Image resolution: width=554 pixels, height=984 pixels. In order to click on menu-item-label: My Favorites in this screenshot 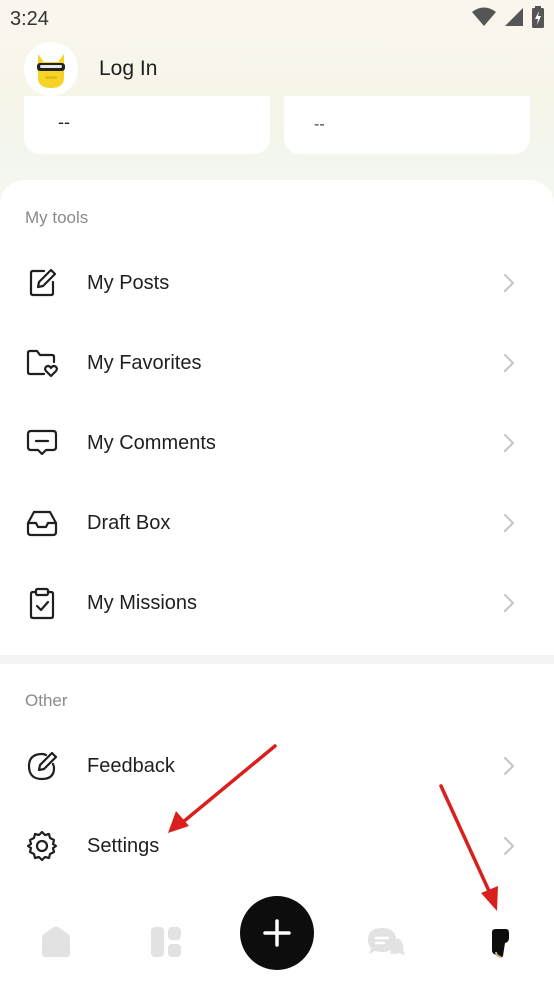, I will do `click(144, 362)`.